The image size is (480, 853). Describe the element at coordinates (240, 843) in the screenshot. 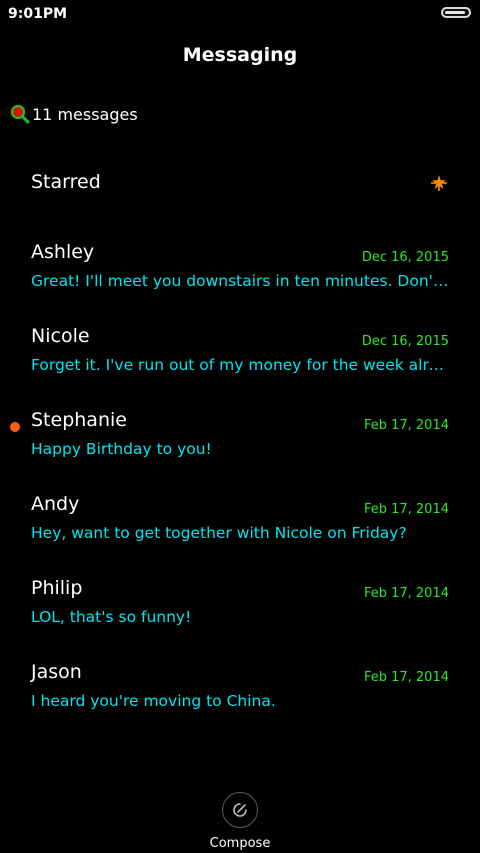

I see `compose-label: Compose` at that location.